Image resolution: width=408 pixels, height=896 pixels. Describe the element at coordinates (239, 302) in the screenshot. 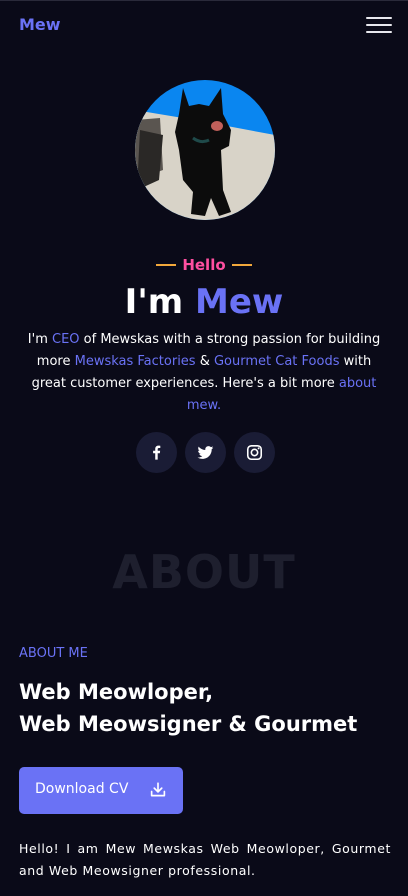

I see `headline-name: Mew` at that location.